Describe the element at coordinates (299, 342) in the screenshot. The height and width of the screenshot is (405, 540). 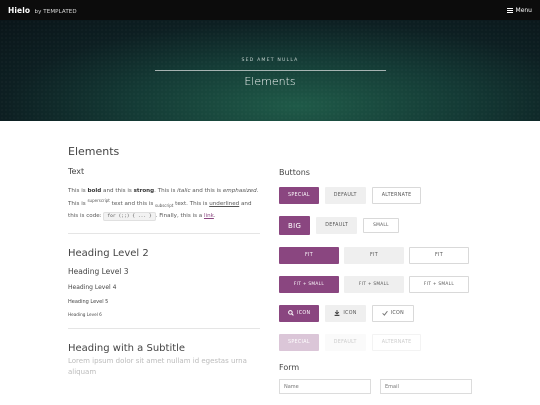
I see `disabled-special-button: SPECIAL` at that location.